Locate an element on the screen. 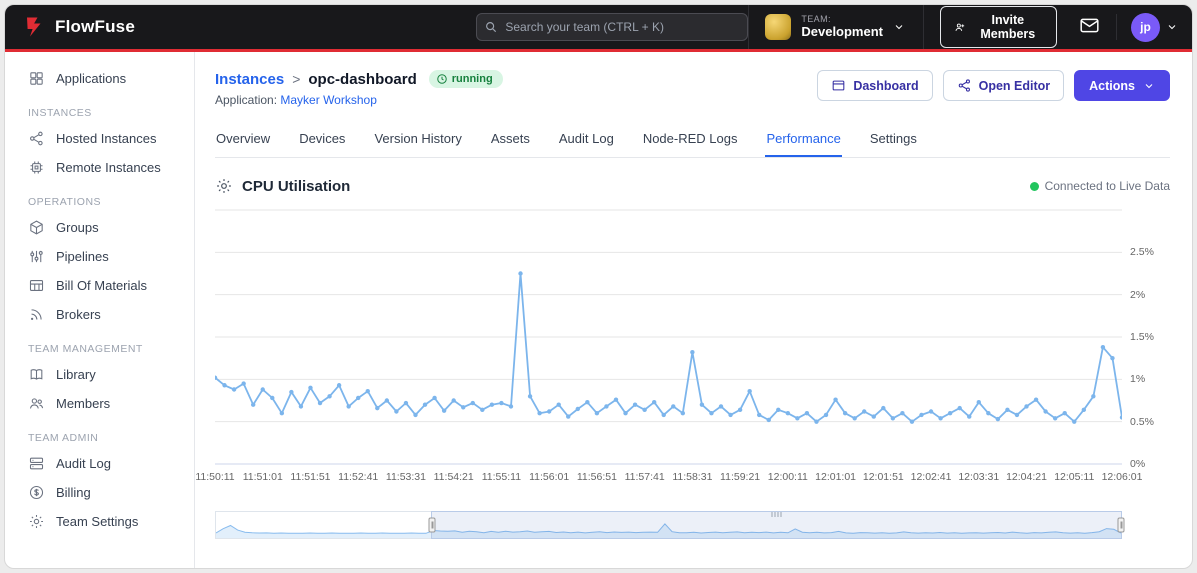 This screenshot has height=573, width=1197. sidebar-item-hosted-instances: Hosted Instances is located at coordinates (99, 138).